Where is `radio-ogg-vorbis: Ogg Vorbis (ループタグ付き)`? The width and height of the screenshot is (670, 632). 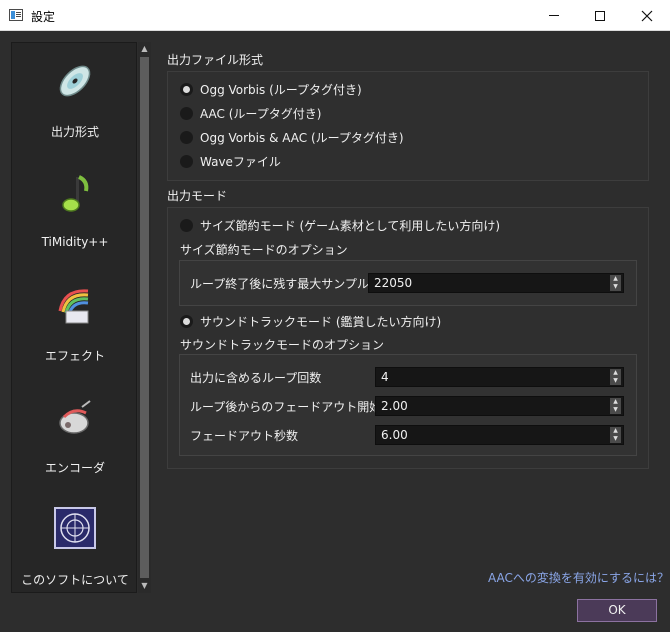
radio-ogg-vorbis: Ogg Vorbis (ループタグ付き) is located at coordinates (271, 89).